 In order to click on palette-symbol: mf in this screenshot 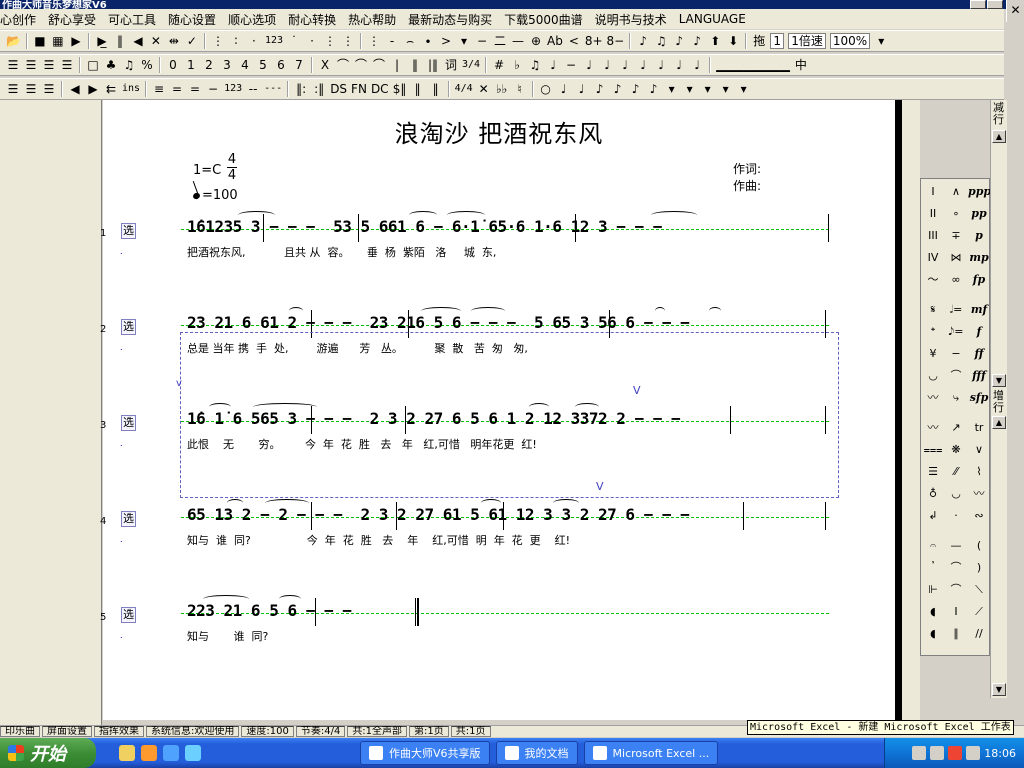, I will do `click(979, 310)`.